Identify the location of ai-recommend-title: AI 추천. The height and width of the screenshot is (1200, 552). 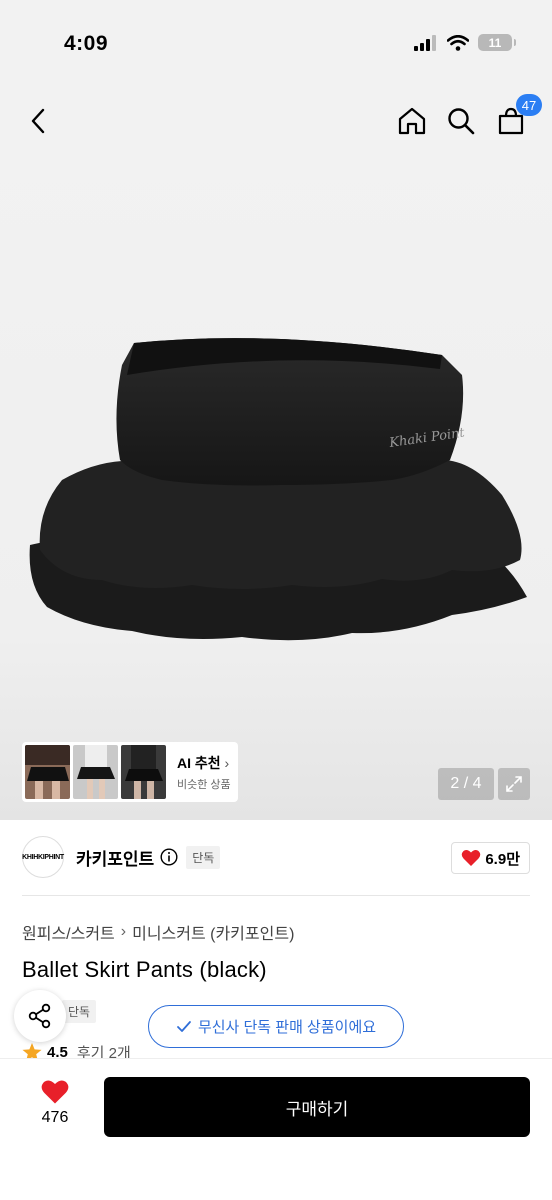
(199, 762).